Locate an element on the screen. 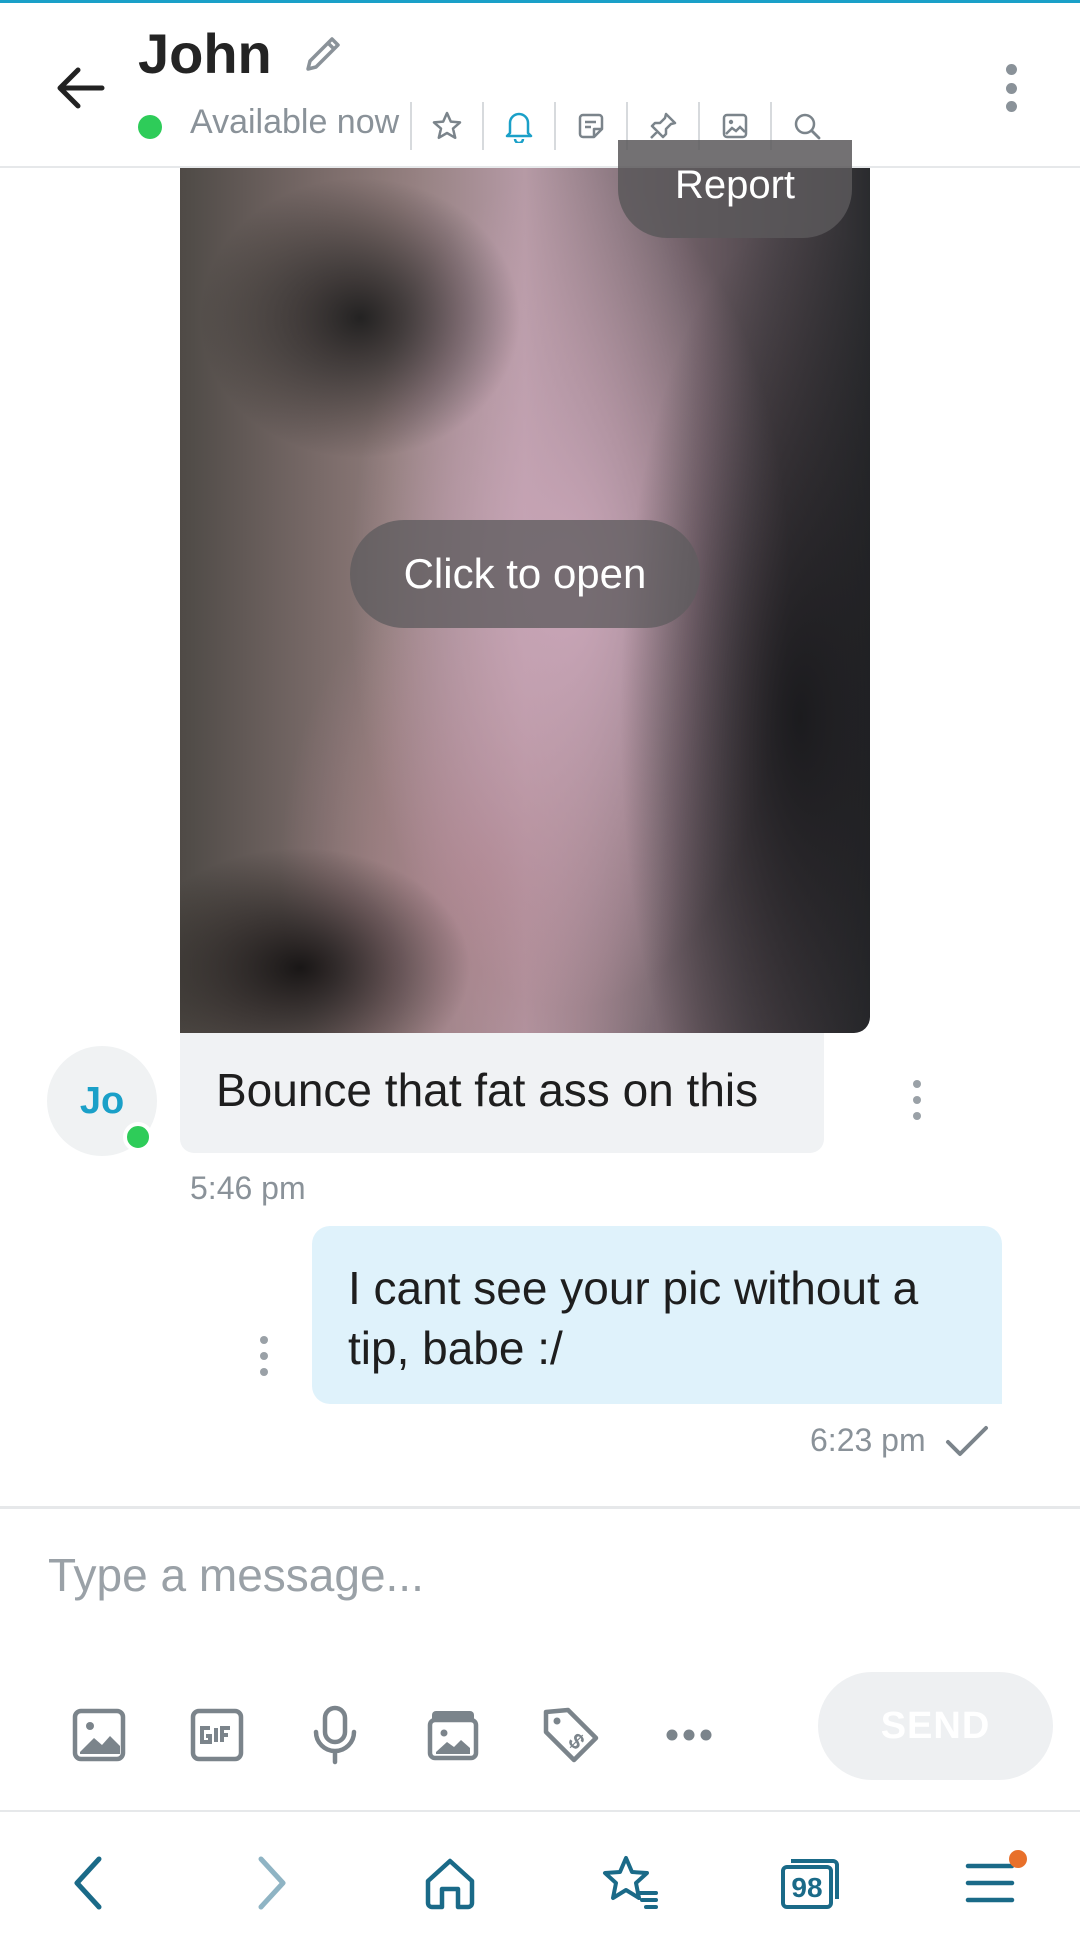  arrow-left-icon is located at coordinates (81, 88).